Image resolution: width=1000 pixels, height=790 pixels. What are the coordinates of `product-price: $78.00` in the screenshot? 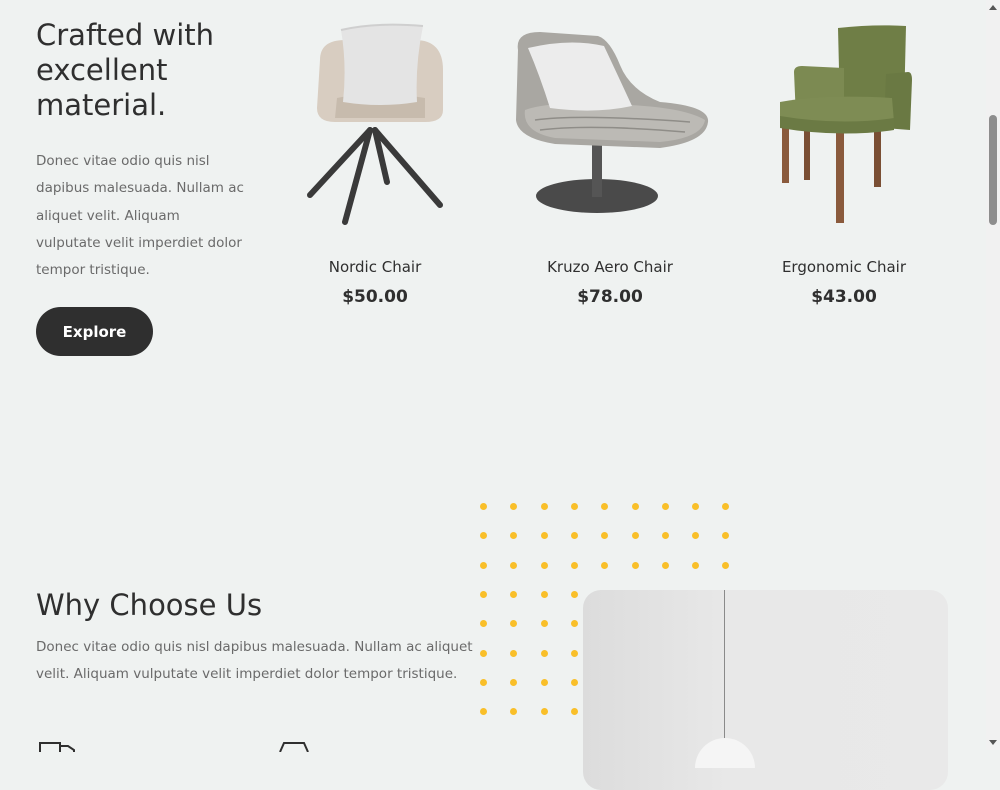 It's located at (610, 297).